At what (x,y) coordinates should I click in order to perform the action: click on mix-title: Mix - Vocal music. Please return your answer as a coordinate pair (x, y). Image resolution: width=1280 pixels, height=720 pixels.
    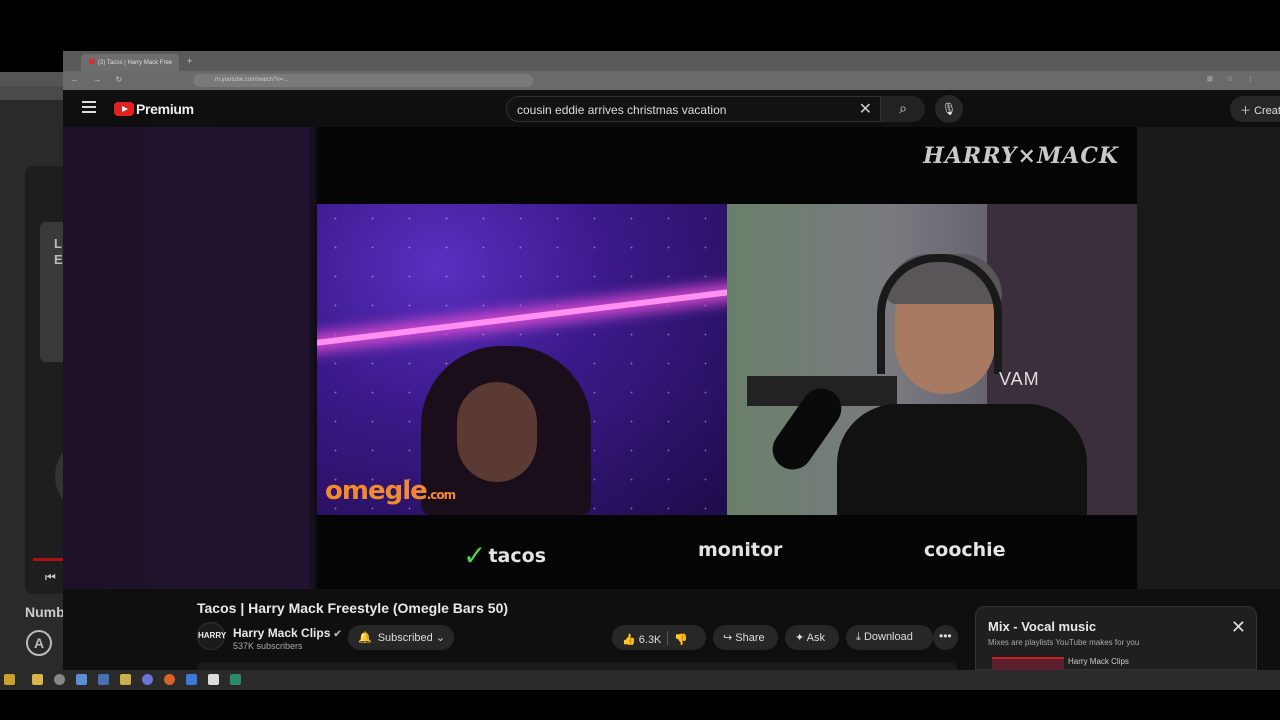
    Looking at the image, I should click on (1042, 626).